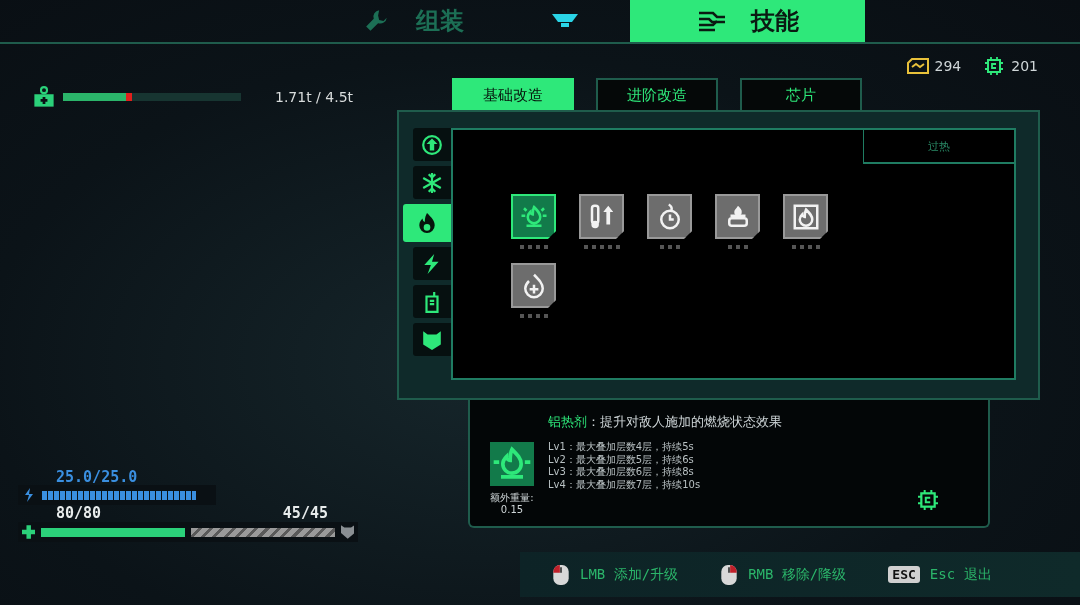 This screenshot has height=605, width=1080. I want to click on esc-key: ESC, so click(904, 574).